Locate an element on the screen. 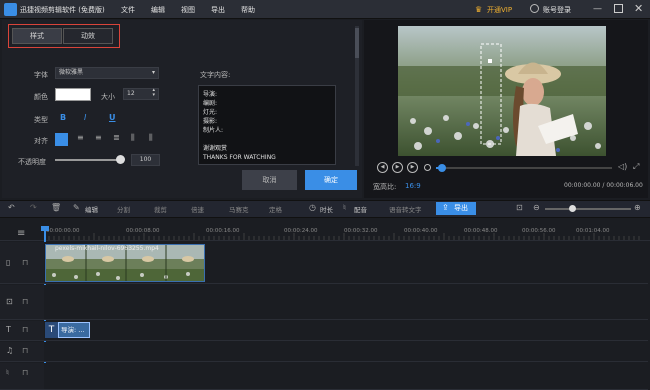 This screenshot has width=650, height=390. text-content-label: 文字内容: is located at coordinates (215, 75).